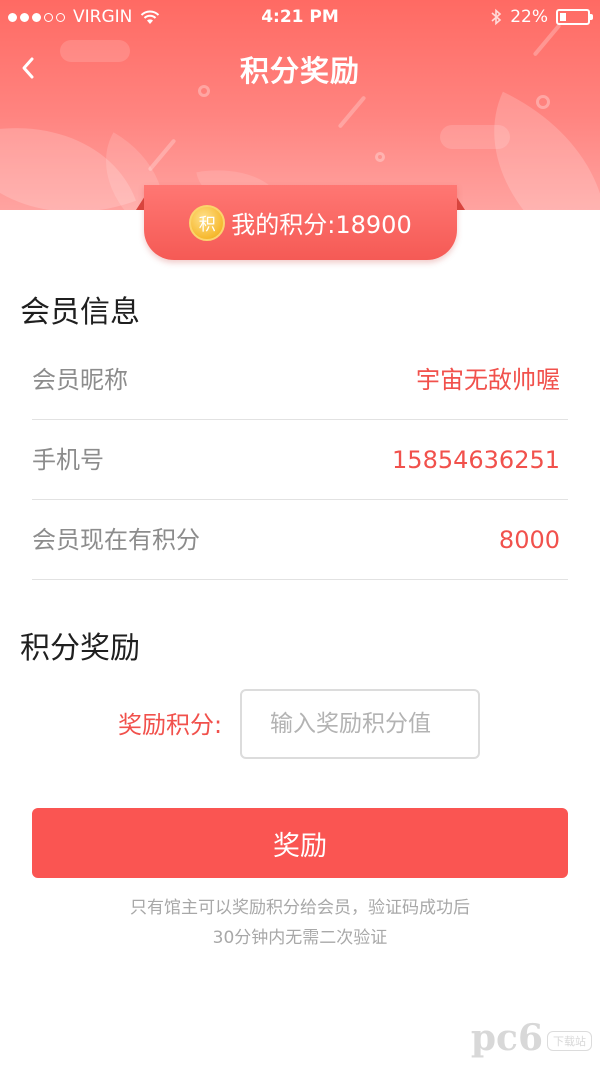 Image resolution: width=600 pixels, height=1067 pixels. Describe the element at coordinates (321, 225) in the screenshot. I see `my-points-text: 我的积分:18900` at that location.